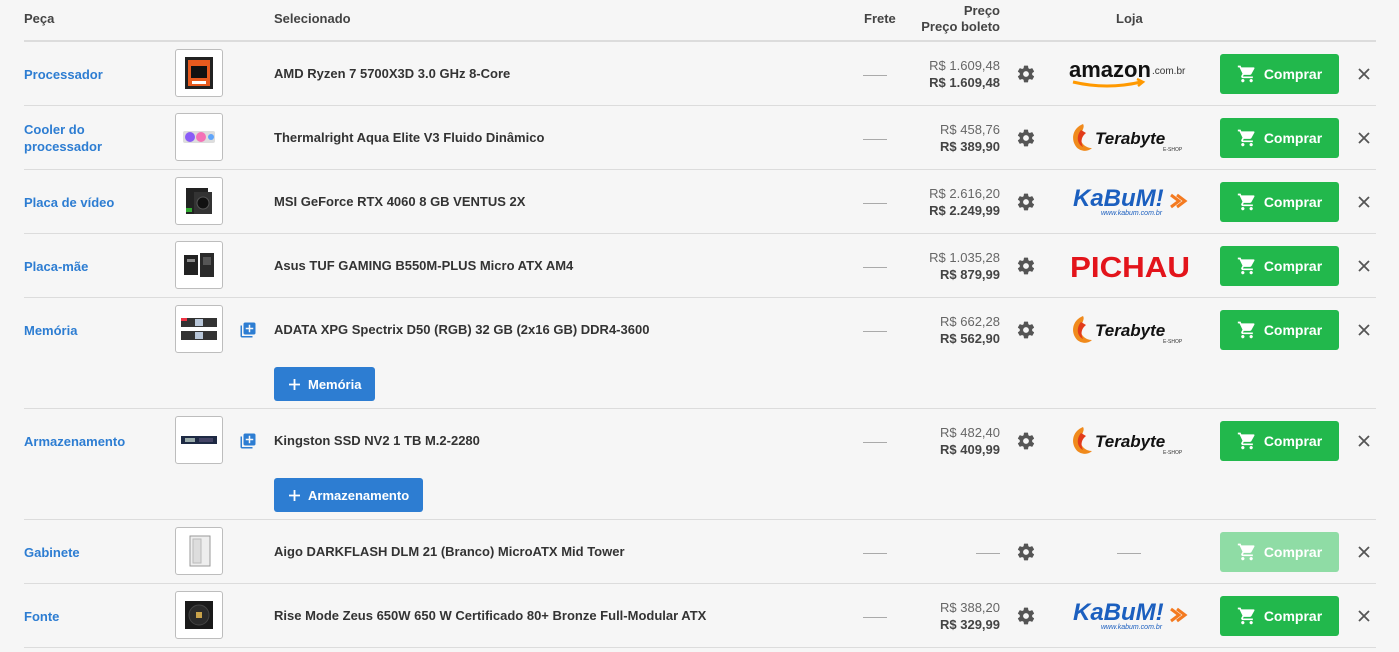 The image size is (1399, 652). I want to click on header-selecionado: Selecionado, so click(312, 18).